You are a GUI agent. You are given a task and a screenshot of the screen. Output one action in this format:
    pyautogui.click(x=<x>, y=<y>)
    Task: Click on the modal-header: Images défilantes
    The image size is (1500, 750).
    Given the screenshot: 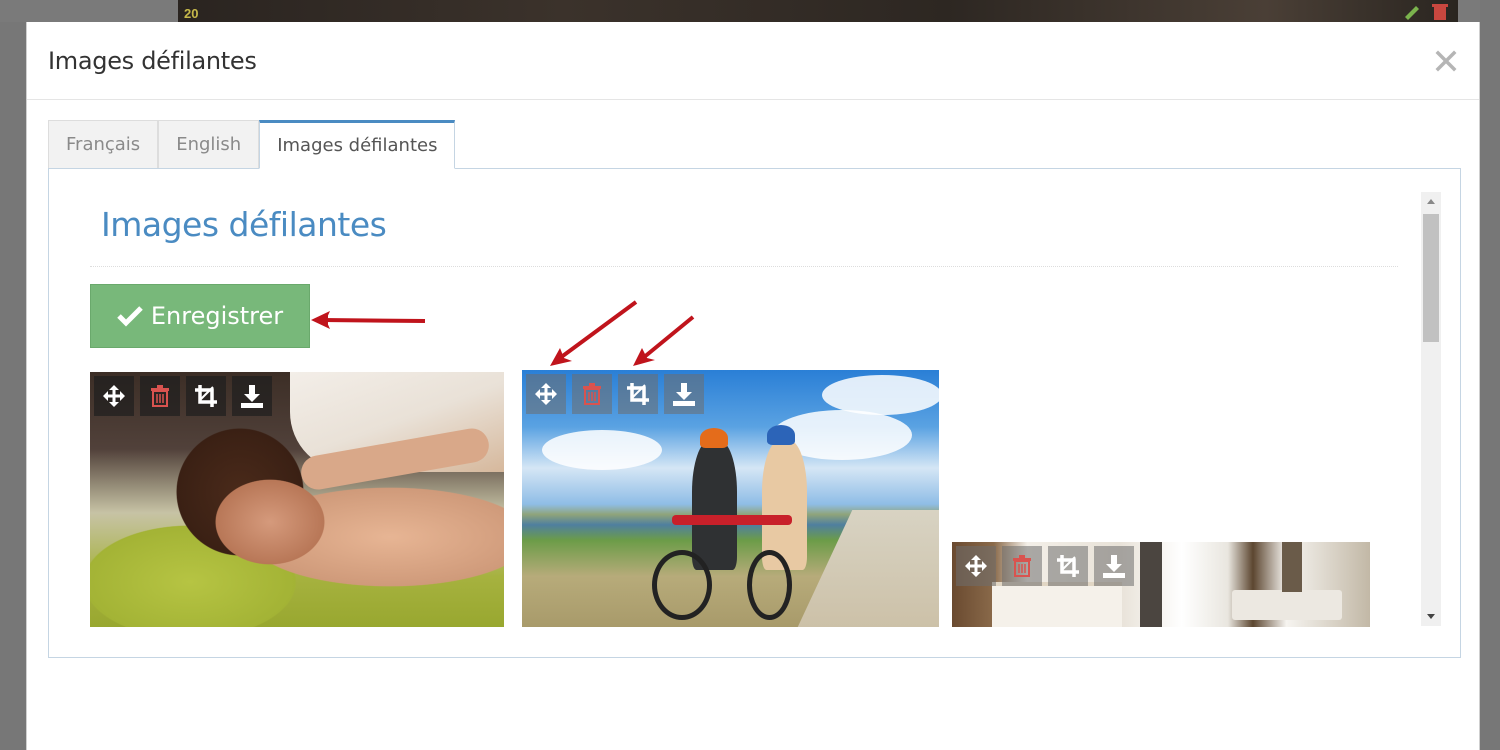 What is the action you would take?
    pyautogui.click(x=753, y=61)
    